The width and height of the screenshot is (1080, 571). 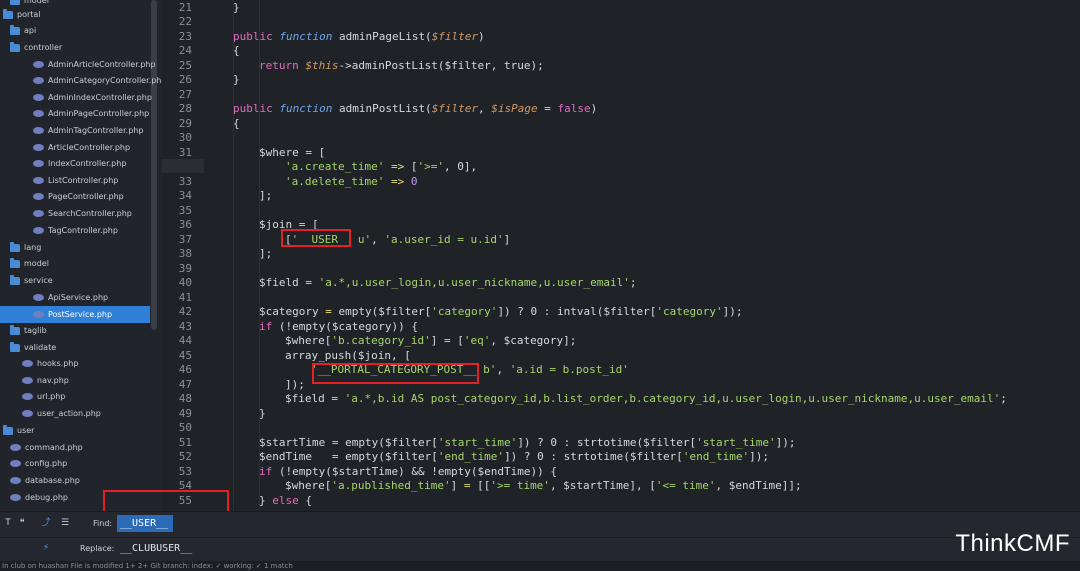 What do you see at coordinates (75, 314) in the screenshot?
I see `tree-file: PostService.php` at bounding box center [75, 314].